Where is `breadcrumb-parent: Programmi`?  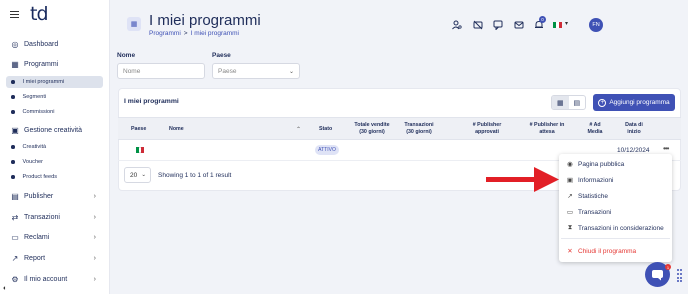
breadcrumb-parent: Programmi is located at coordinates (165, 33).